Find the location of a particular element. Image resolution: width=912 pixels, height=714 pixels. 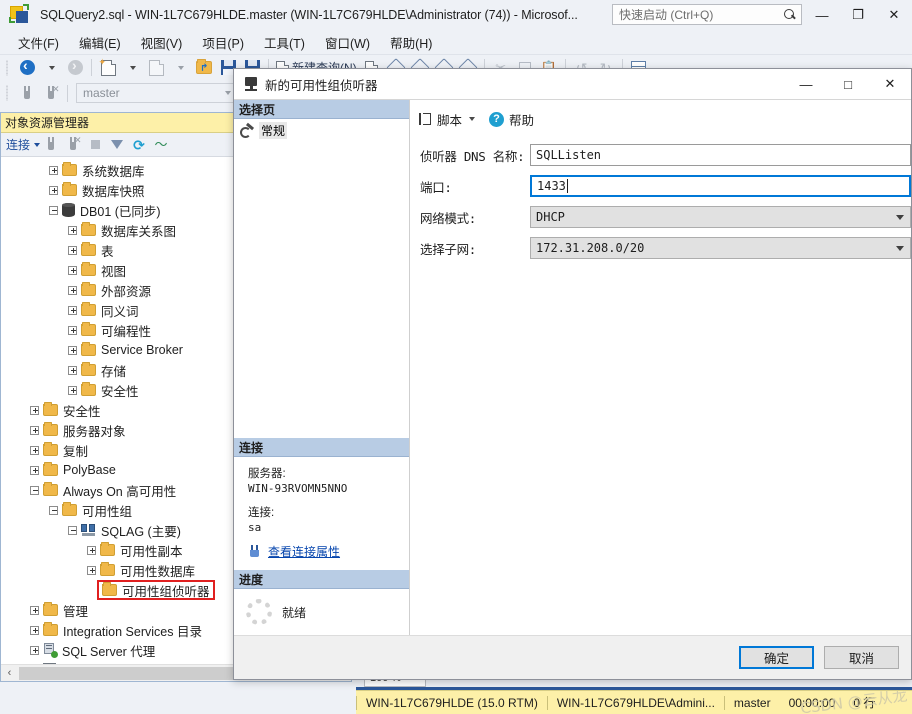

tree-node-label: 安全性 is located at coordinates (120, 391).